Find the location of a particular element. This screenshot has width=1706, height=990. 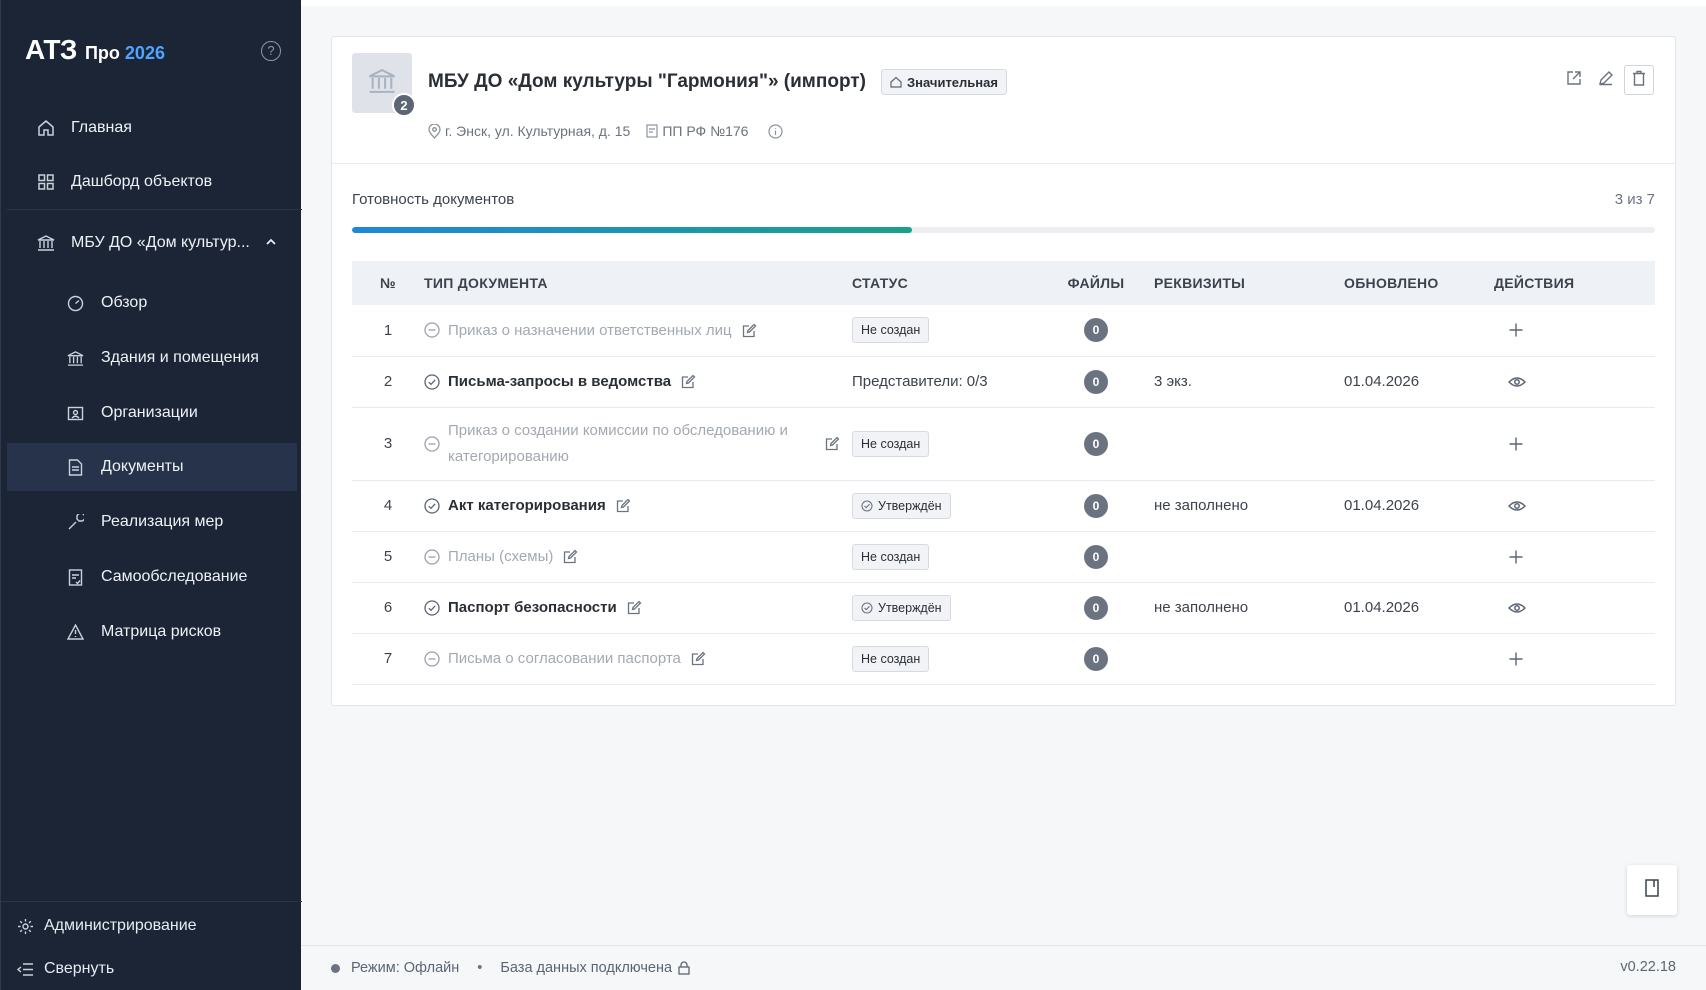

checklist-icon is located at coordinates (75, 577).